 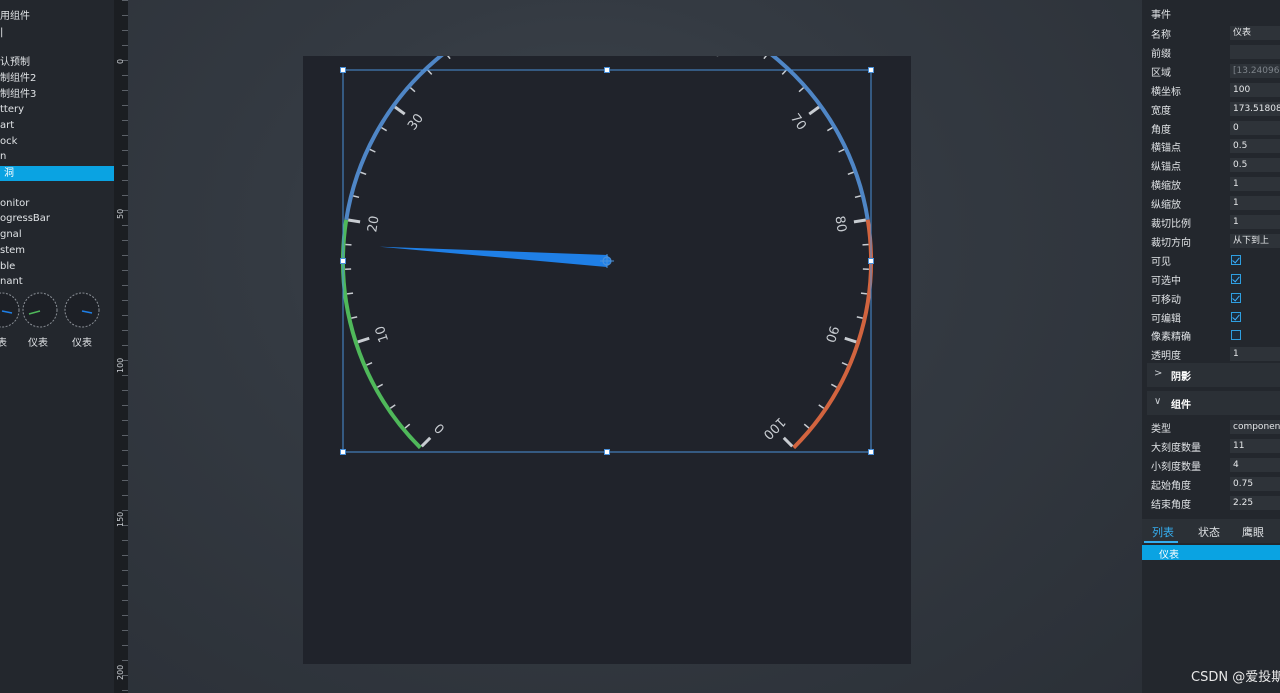 I want to click on property-input: 100, so click(x=1255, y=89).